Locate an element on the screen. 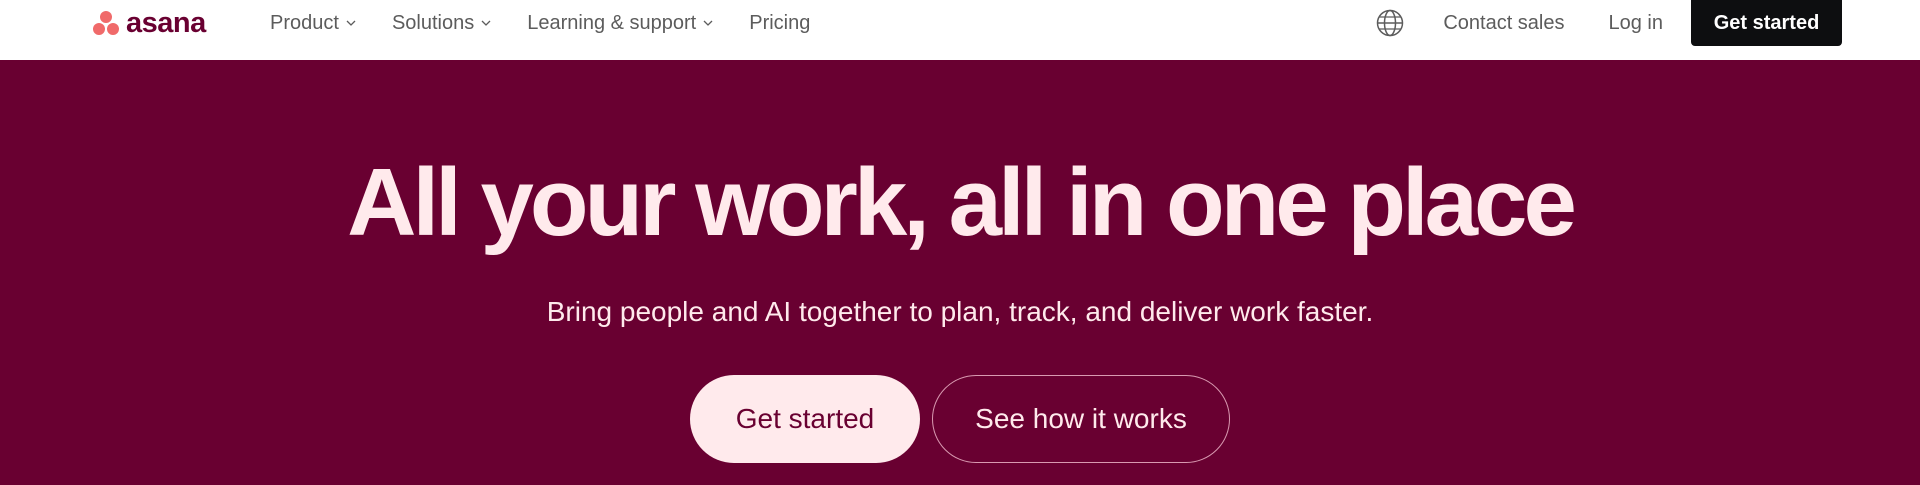 This screenshot has width=1920, height=485. nav-item-pricing: Pricing is located at coordinates (779, 23).